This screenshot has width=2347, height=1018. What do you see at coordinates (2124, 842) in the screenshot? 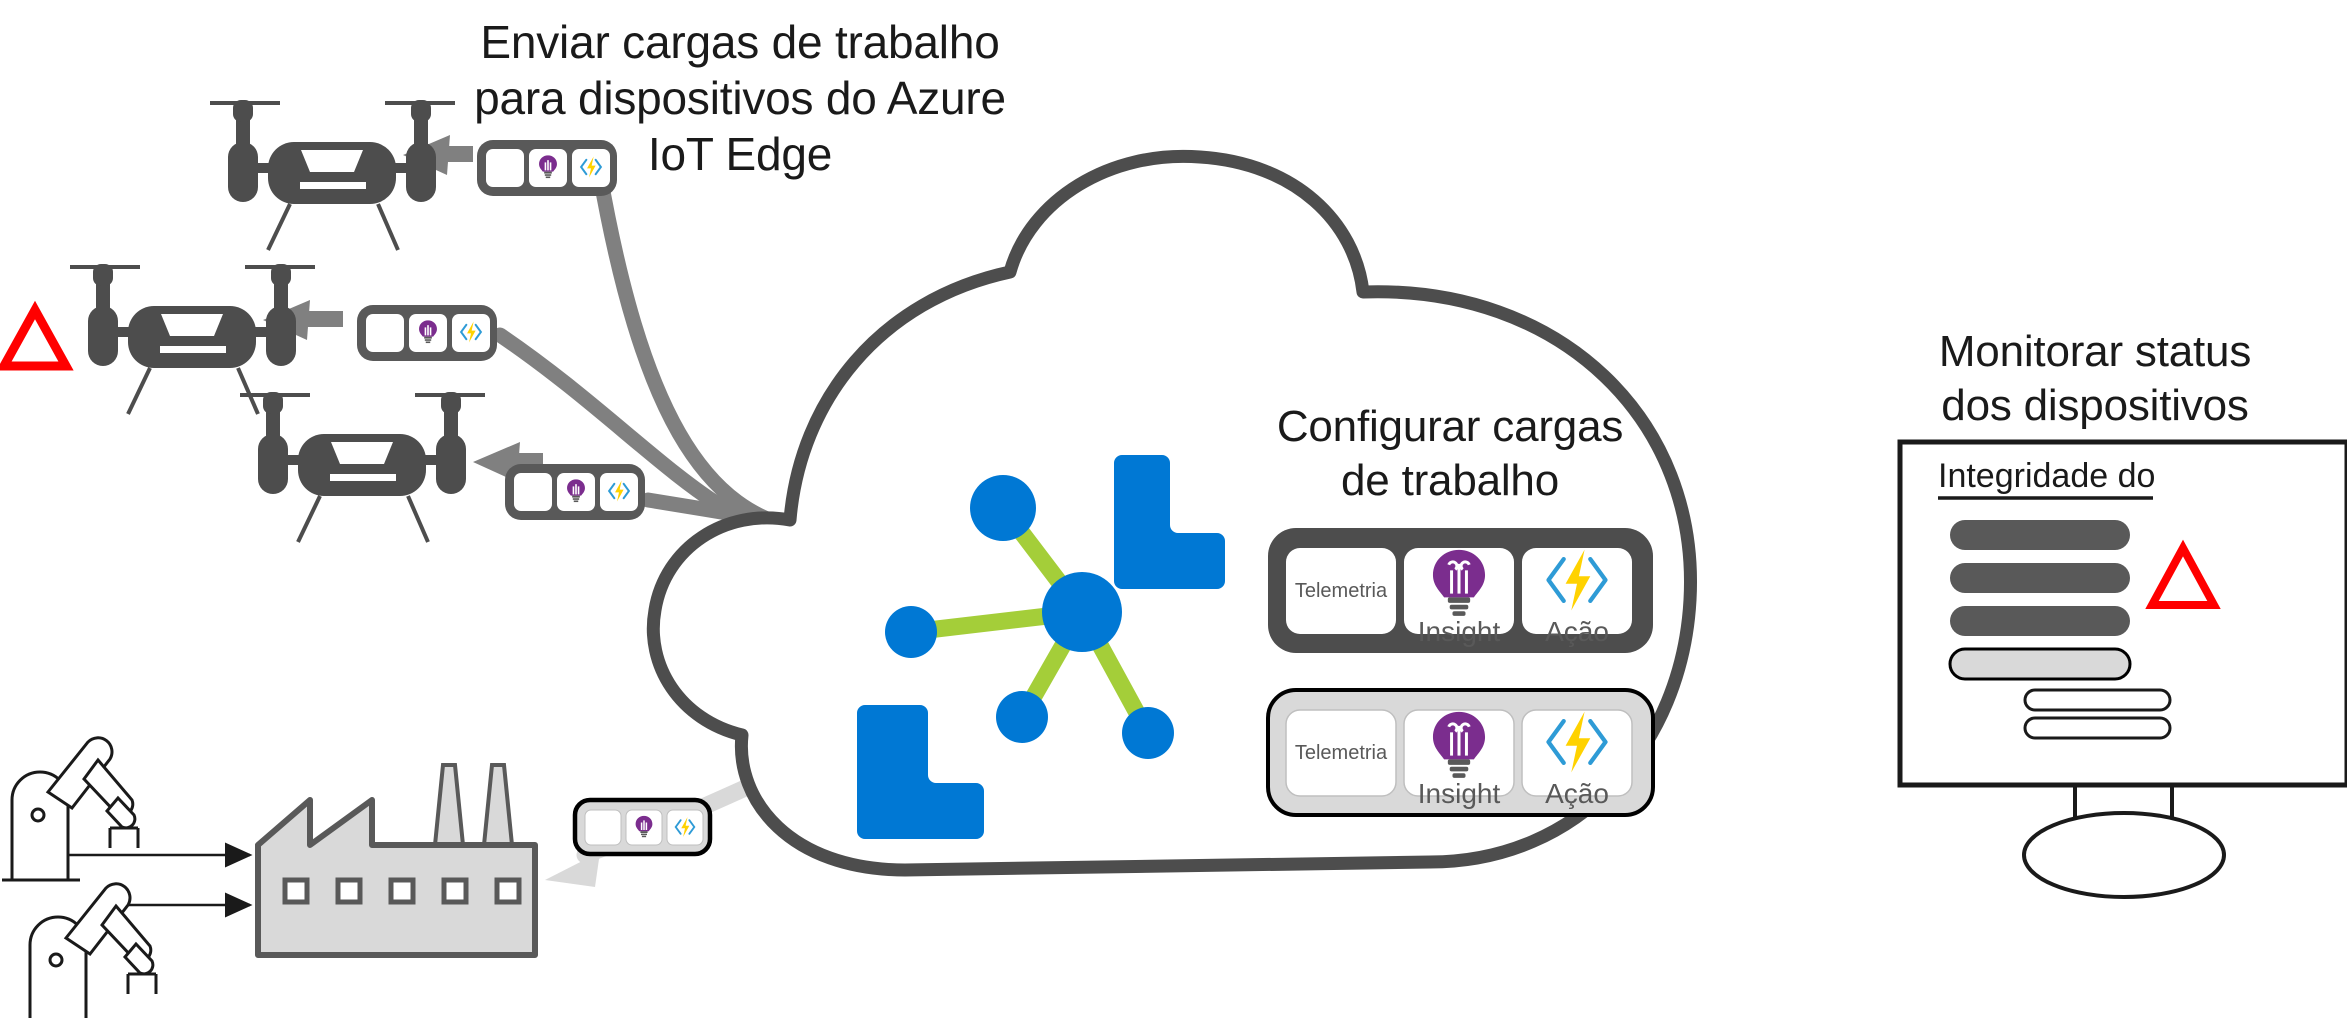
I see `monitor-stand` at bounding box center [2124, 842].